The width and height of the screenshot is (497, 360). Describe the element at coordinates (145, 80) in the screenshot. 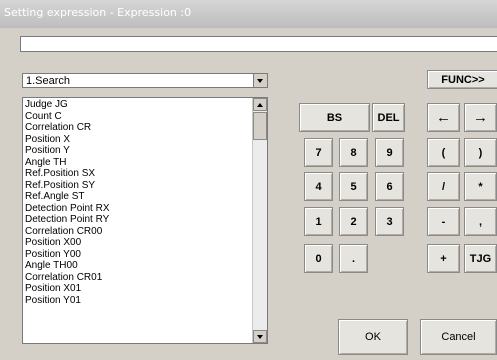

I see `category-dropdown: 1.Search` at that location.